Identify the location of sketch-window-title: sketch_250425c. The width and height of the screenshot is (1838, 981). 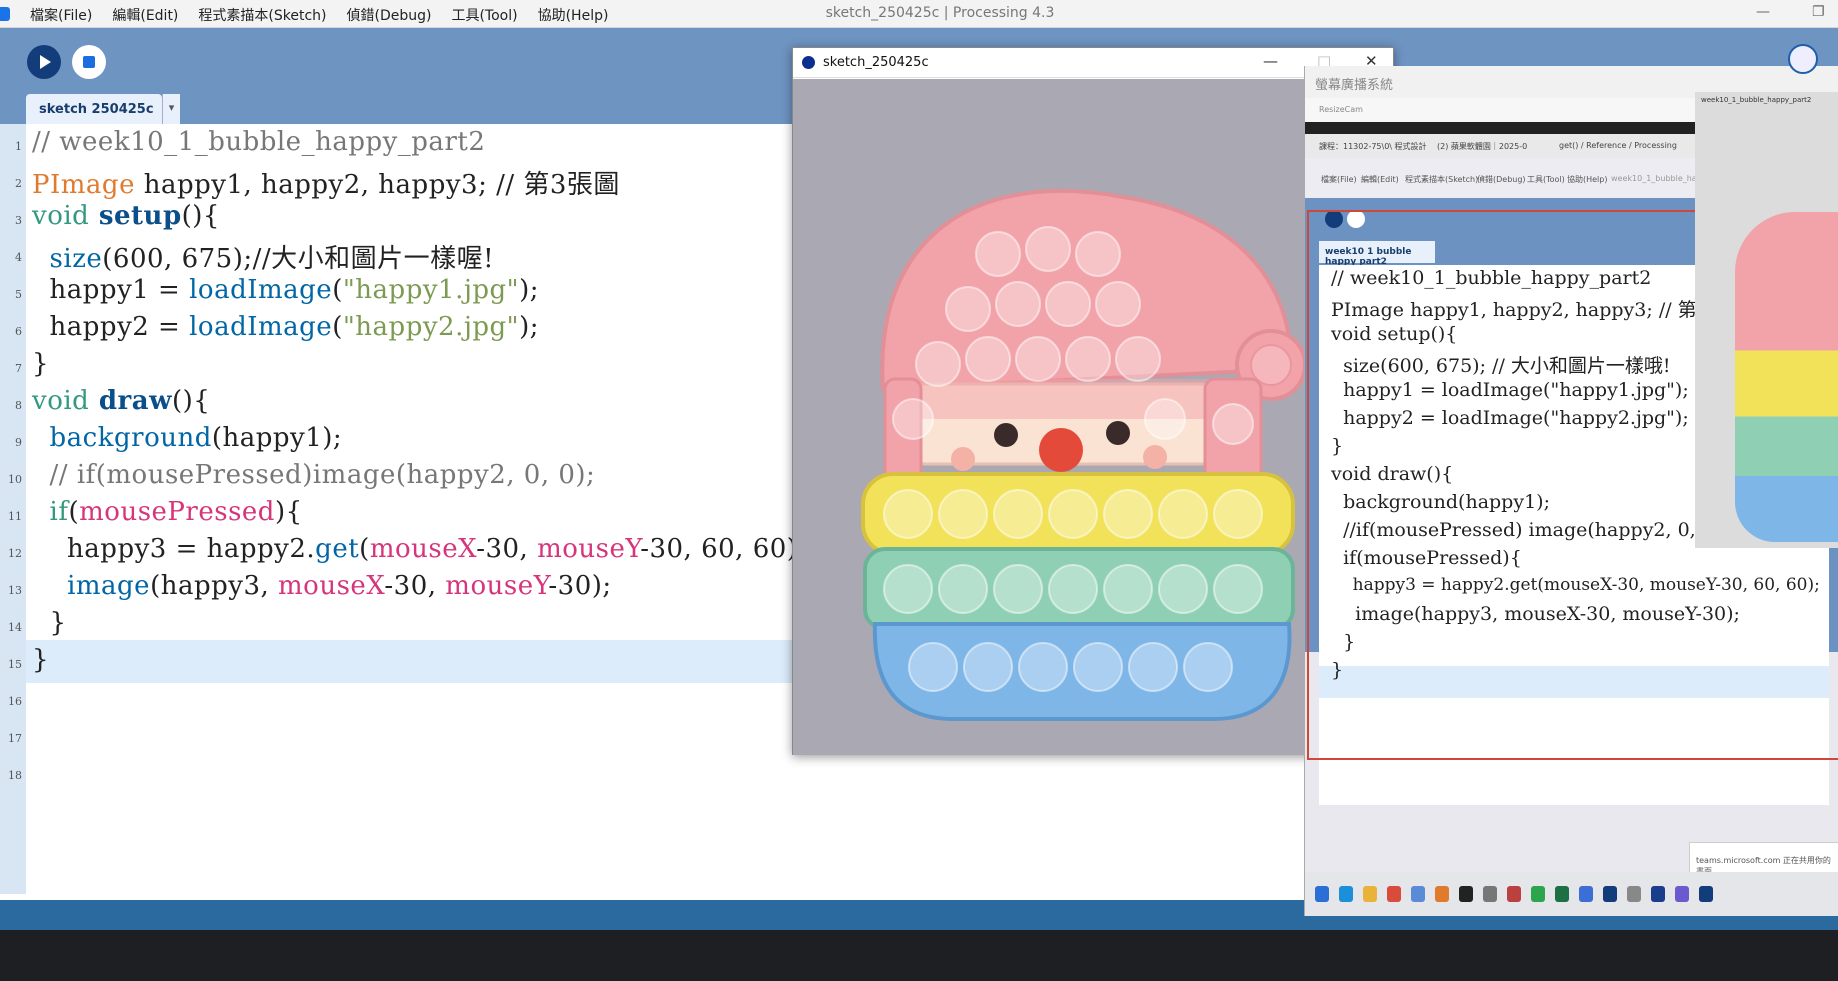
(876, 62).